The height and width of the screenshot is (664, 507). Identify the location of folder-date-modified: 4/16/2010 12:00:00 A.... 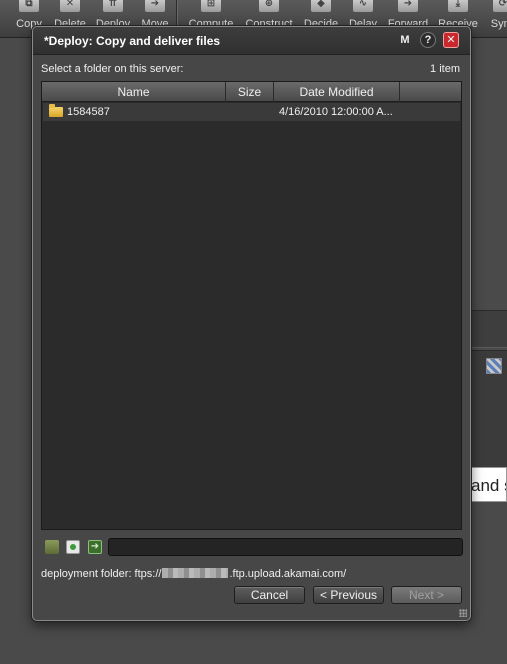
(336, 112).